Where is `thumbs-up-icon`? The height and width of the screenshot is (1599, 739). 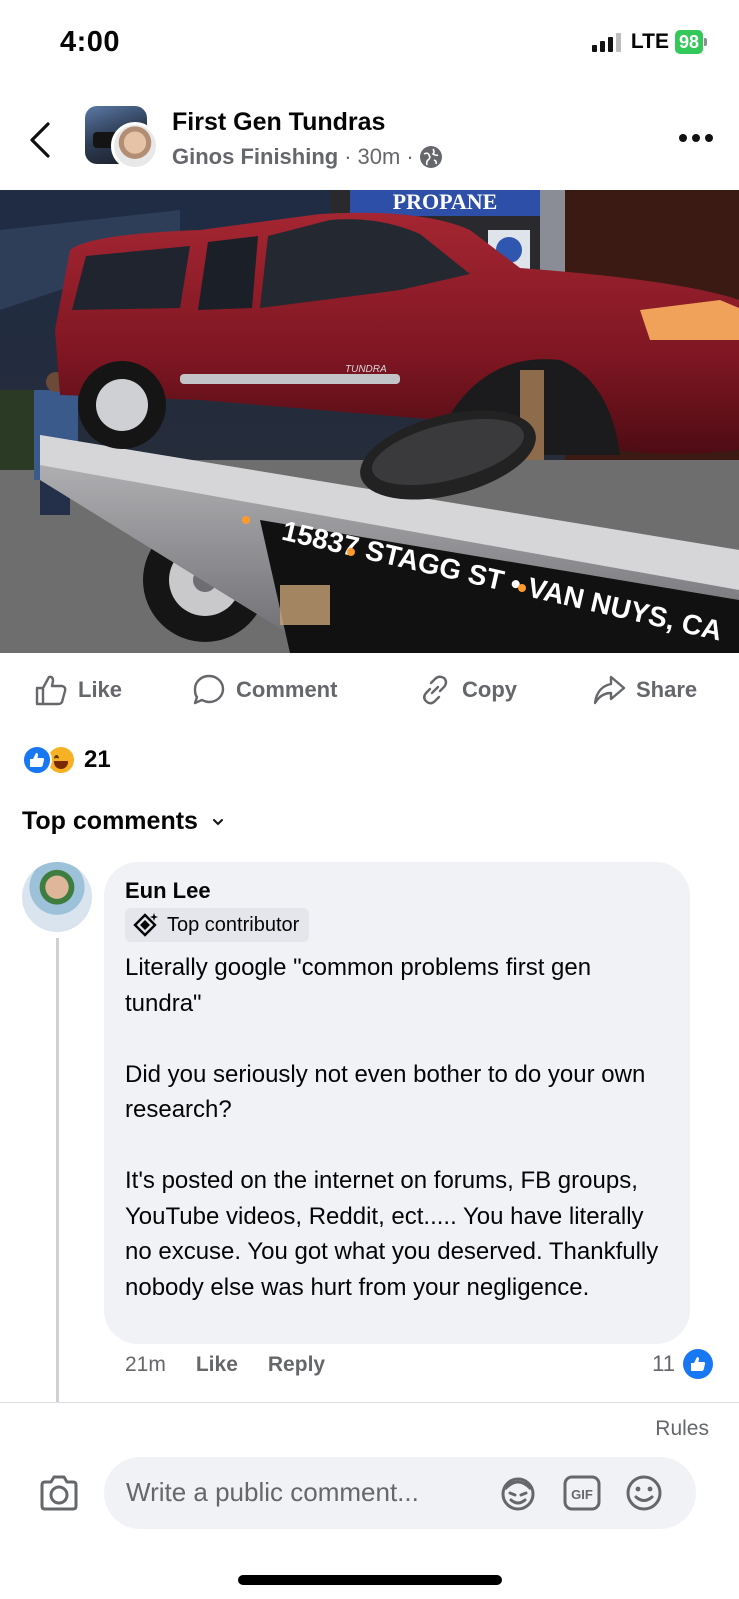 thumbs-up-icon is located at coordinates (51, 690).